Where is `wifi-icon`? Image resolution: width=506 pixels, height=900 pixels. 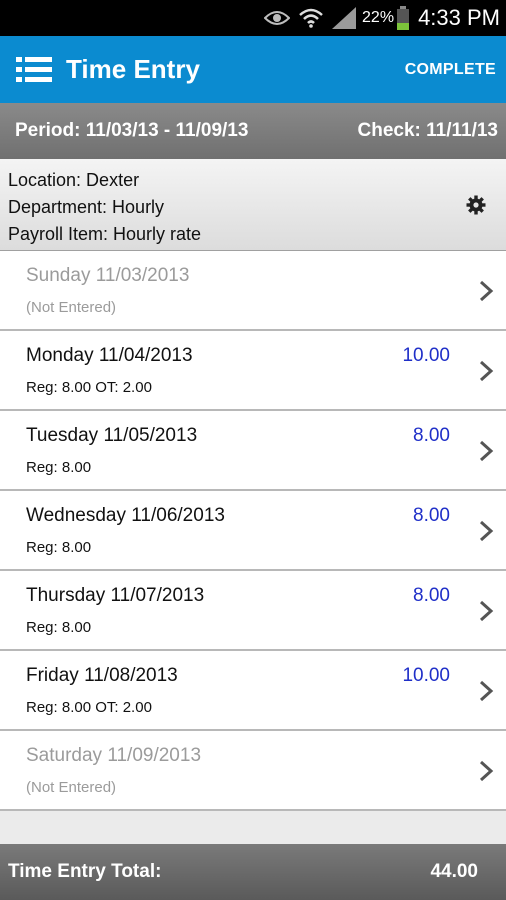 wifi-icon is located at coordinates (311, 18).